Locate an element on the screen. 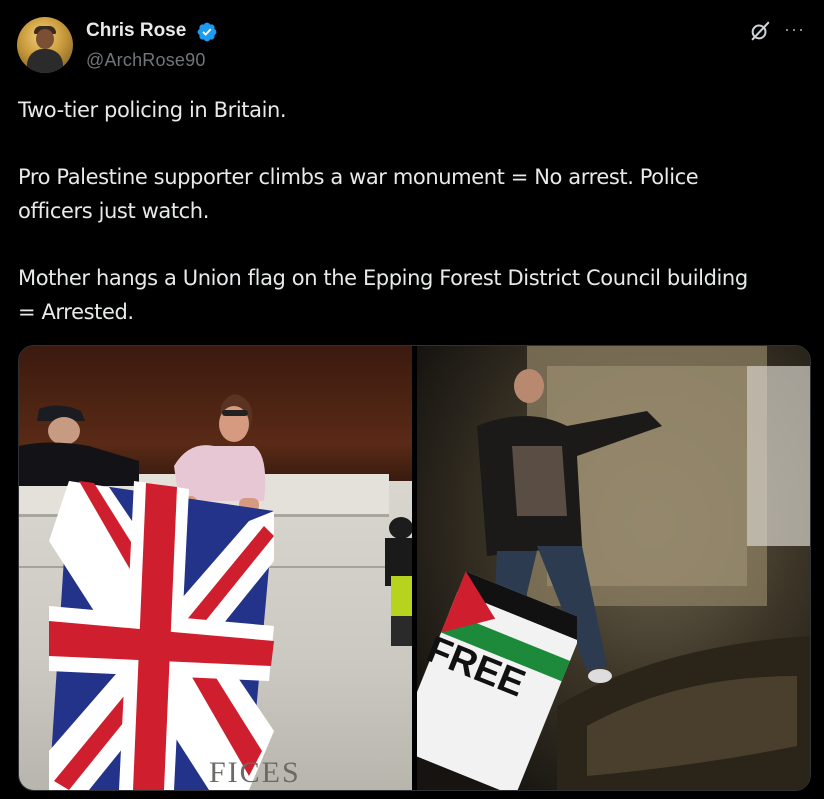 The width and height of the screenshot is (824, 799). grok-icon is located at coordinates (760, 31).